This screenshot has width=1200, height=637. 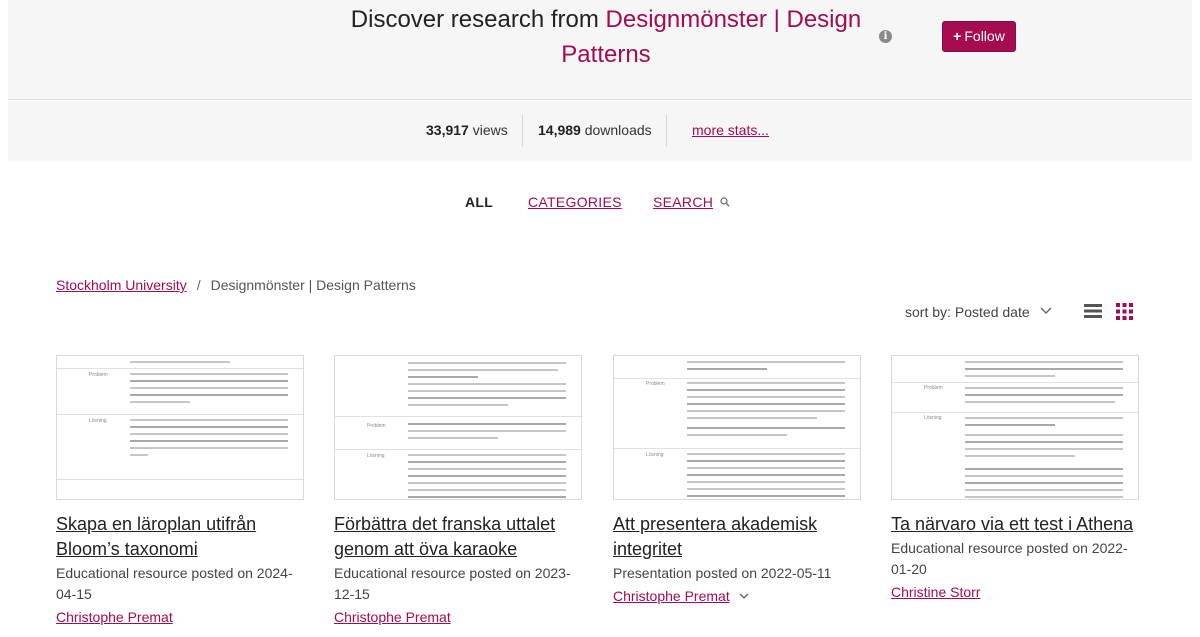 I want to click on info-icon: i, so click(x=885, y=36).